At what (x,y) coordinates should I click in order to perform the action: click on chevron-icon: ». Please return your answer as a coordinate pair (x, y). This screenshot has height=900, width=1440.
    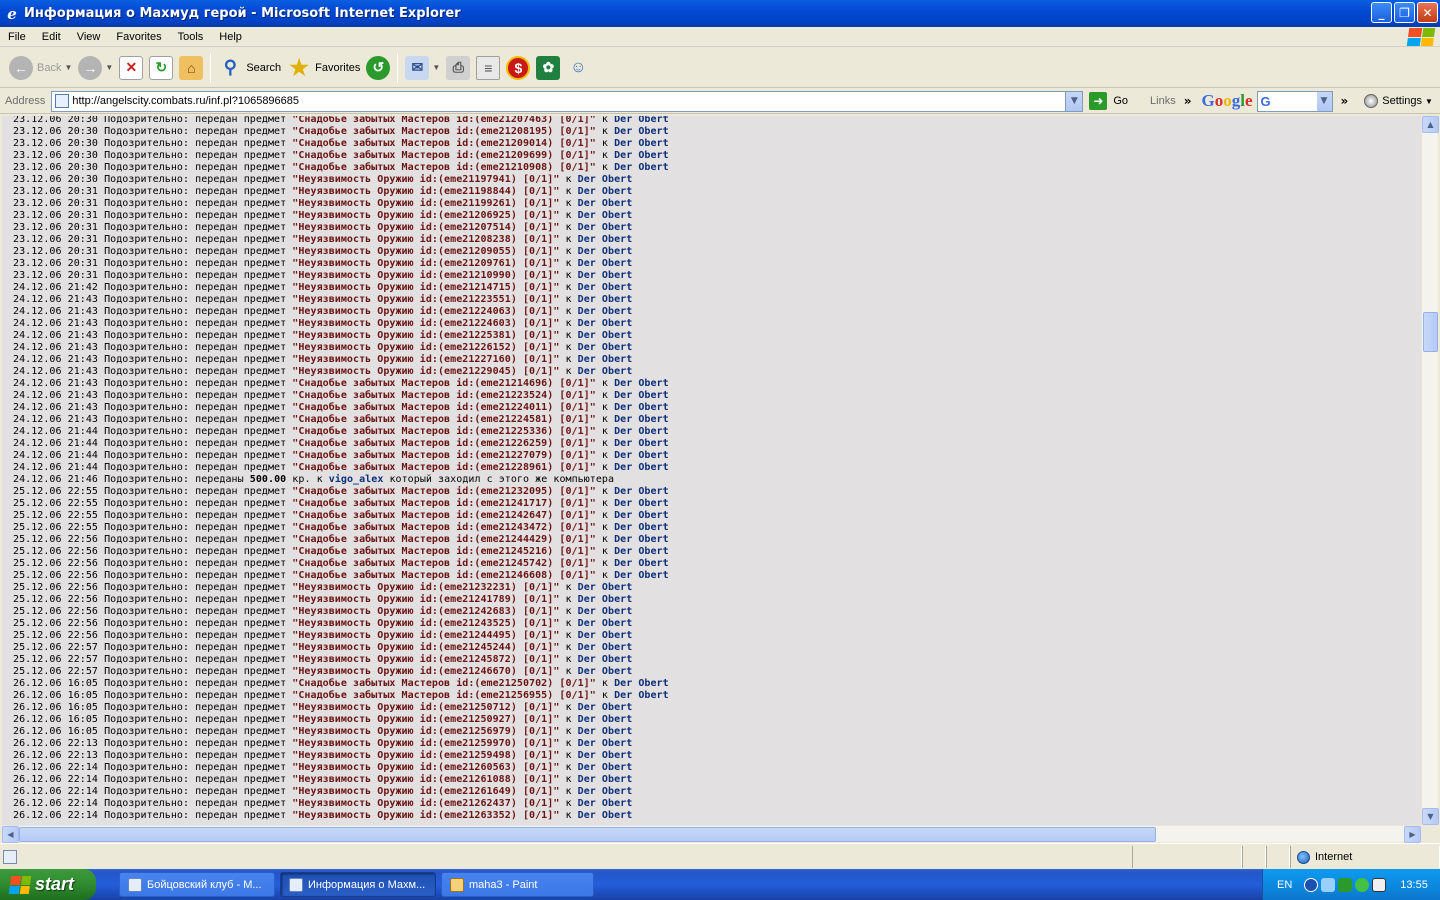
    Looking at the image, I should click on (1188, 101).